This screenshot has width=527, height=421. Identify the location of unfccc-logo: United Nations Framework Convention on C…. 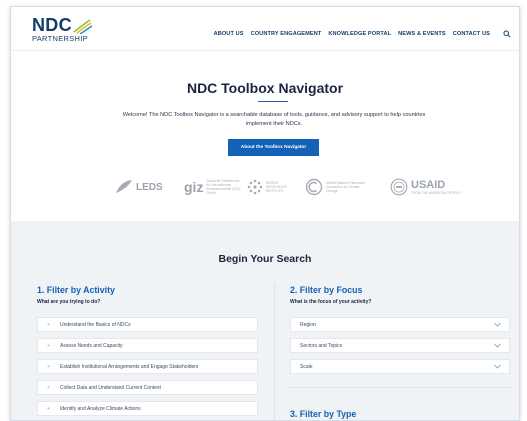
(335, 187).